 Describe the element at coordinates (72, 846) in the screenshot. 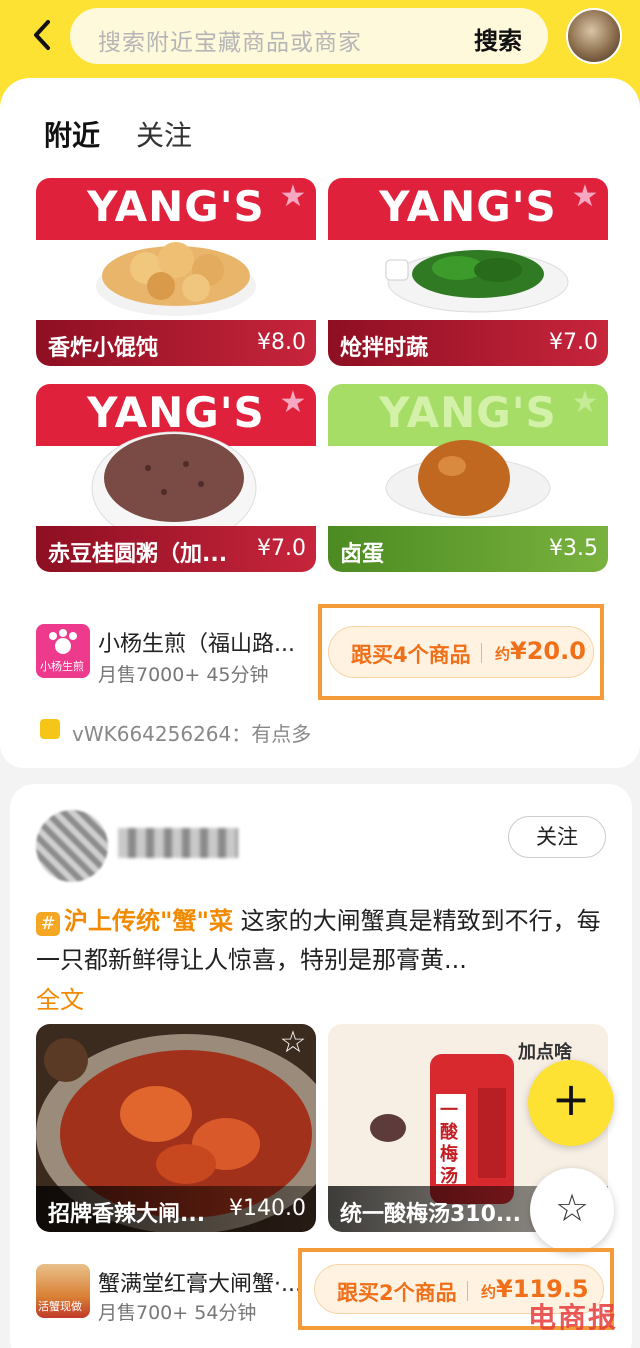

I see `post-author-avatar` at that location.